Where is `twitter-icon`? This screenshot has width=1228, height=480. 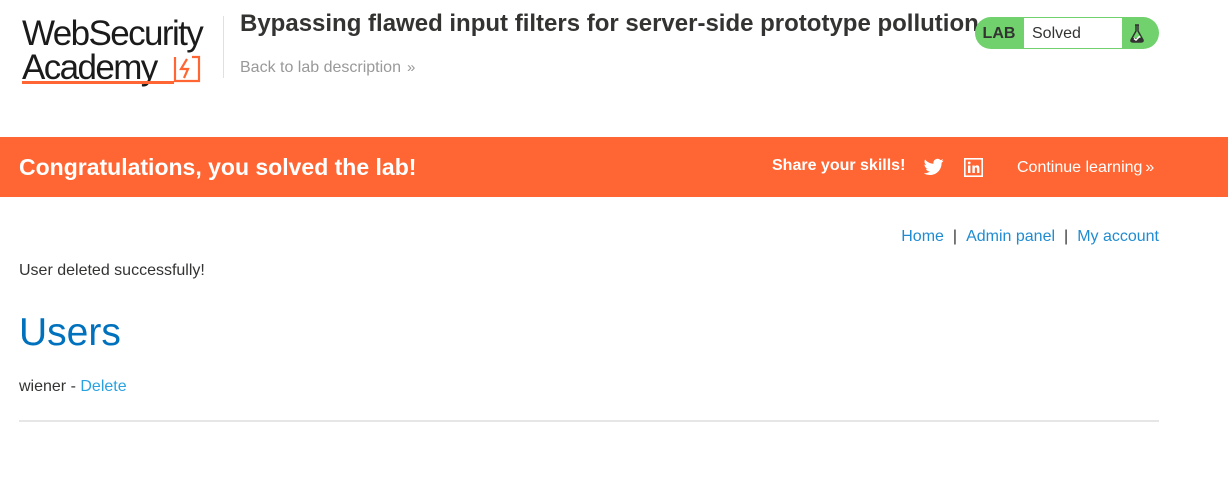 twitter-icon is located at coordinates (933, 166).